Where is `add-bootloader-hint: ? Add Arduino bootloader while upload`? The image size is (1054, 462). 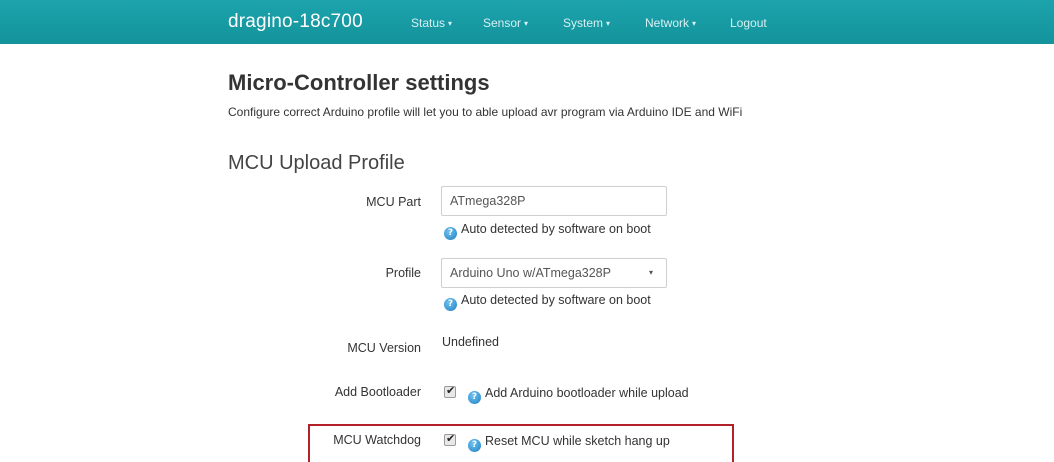 add-bootloader-hint: ? Add Arduino bootloader while upload is located at coordinates (578, 395).